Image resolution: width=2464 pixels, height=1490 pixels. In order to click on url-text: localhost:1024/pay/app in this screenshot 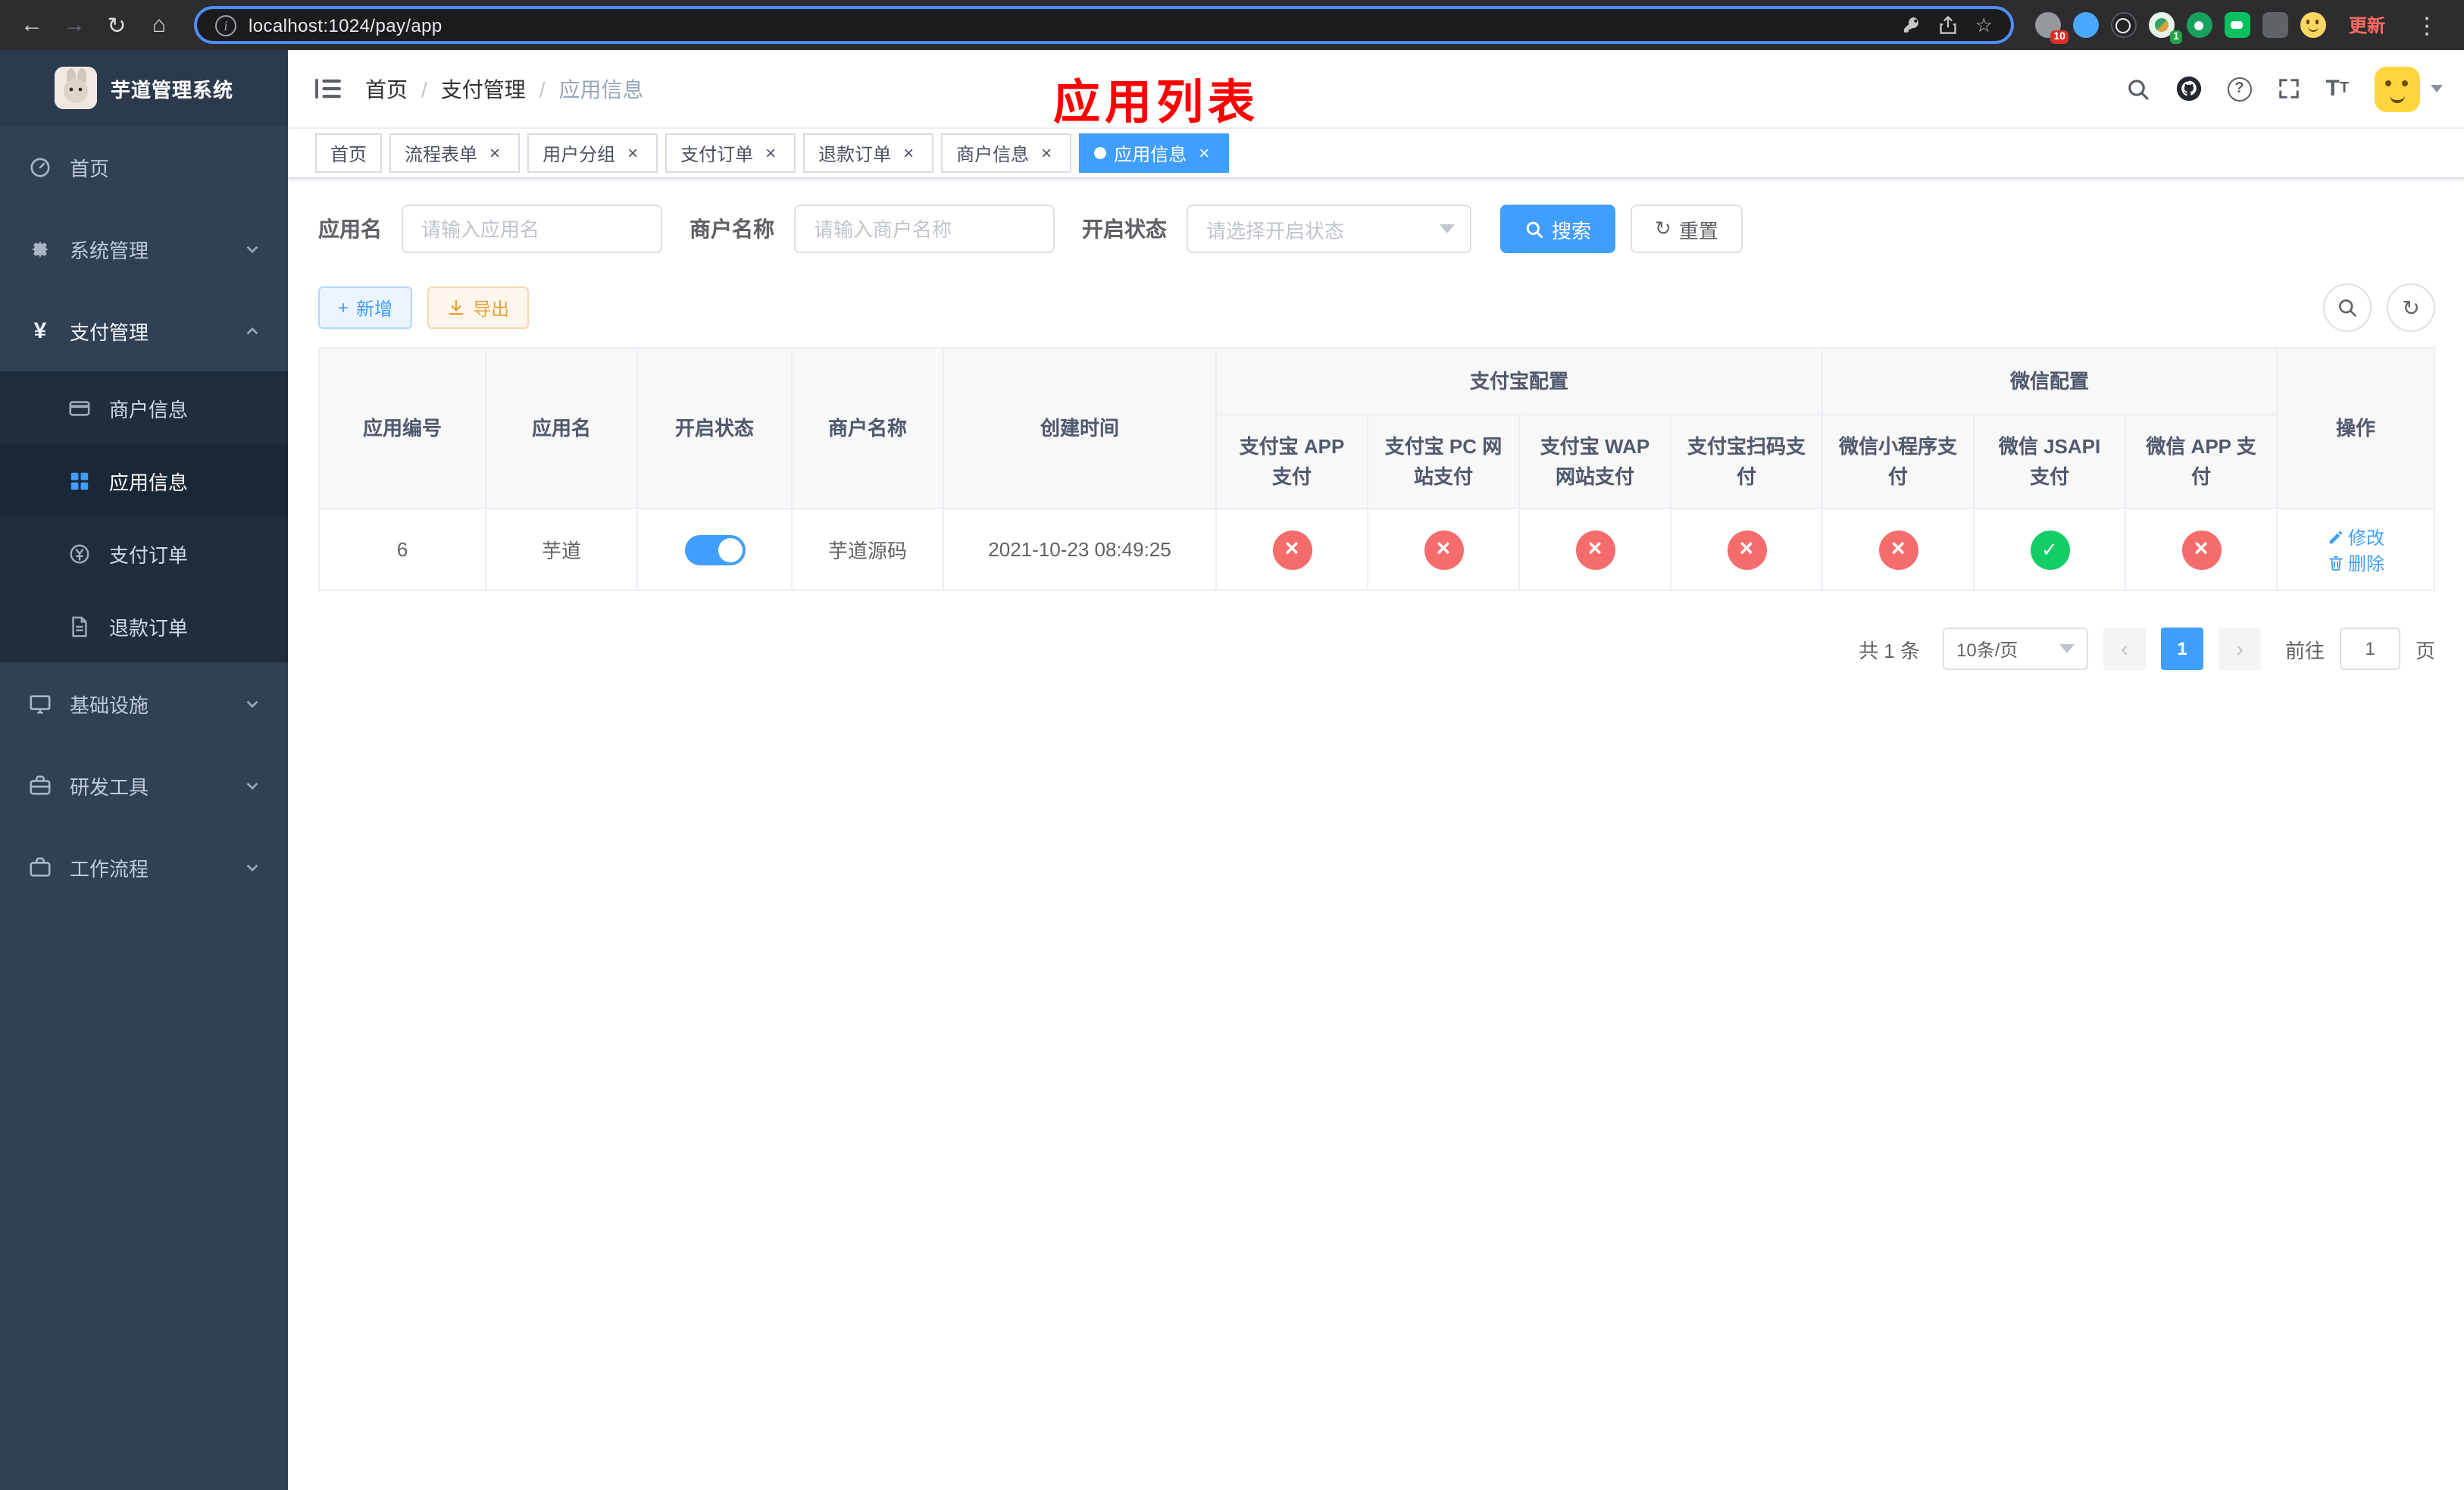, I will do `click(1069, 25)`.